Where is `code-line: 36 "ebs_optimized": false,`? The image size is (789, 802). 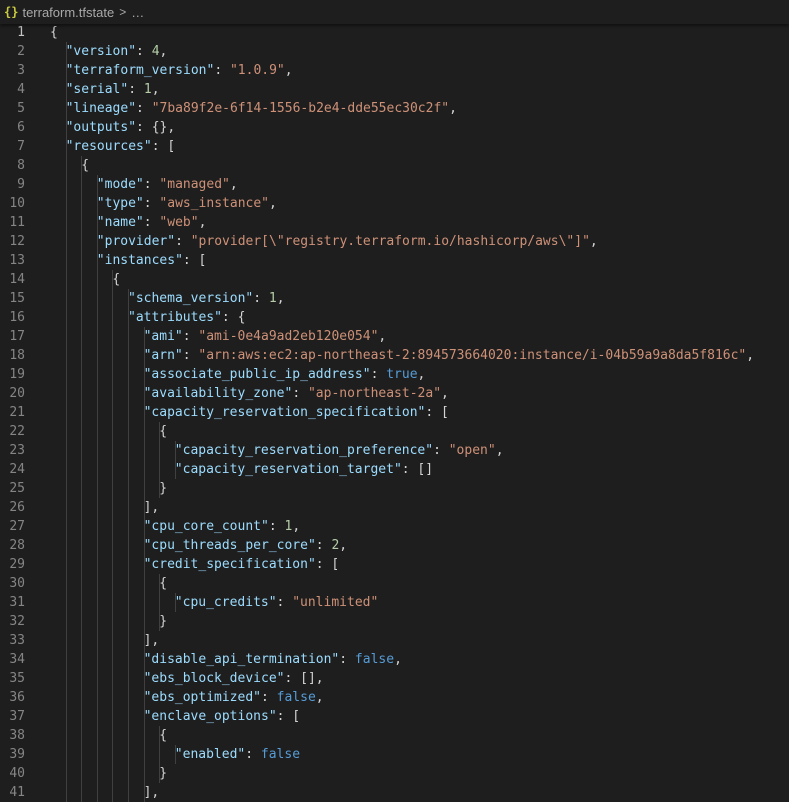 code-line: 36 "ebs_optimized": false, is located at coordinates (394, 697).